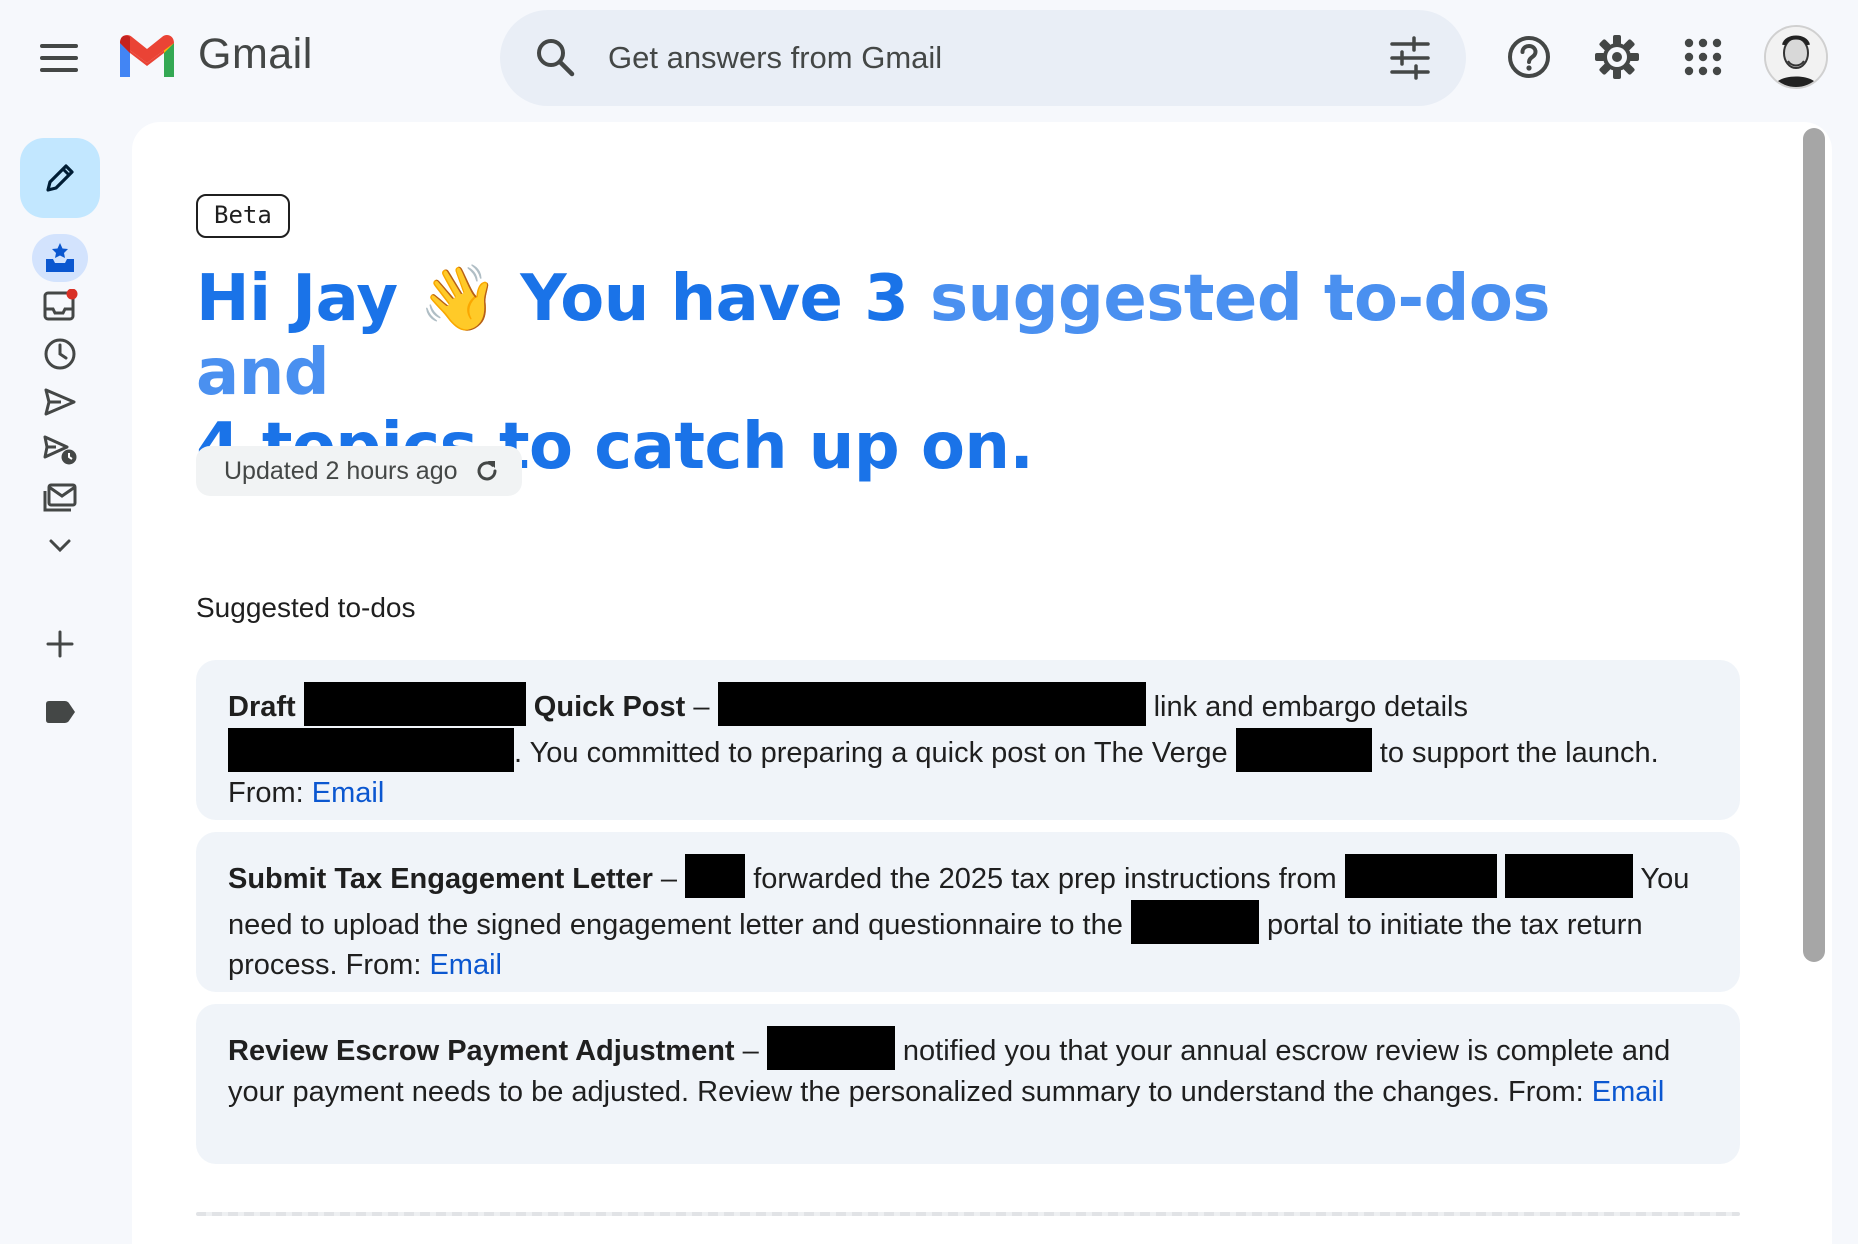  I want to click on rail-item-sent, so click(60, 402).